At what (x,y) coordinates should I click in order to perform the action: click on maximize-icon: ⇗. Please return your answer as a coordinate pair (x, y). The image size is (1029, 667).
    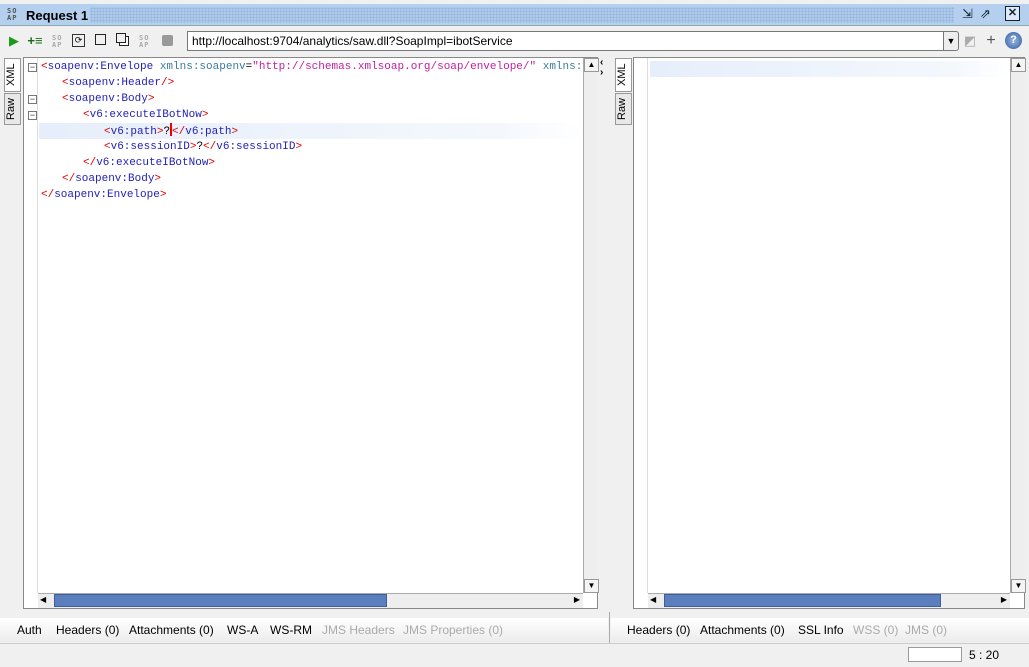
    Looking at the image, I should click on (987, 14).